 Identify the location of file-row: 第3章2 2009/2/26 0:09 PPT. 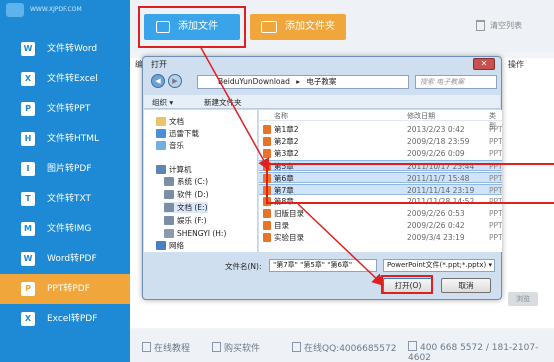
(380, 153).